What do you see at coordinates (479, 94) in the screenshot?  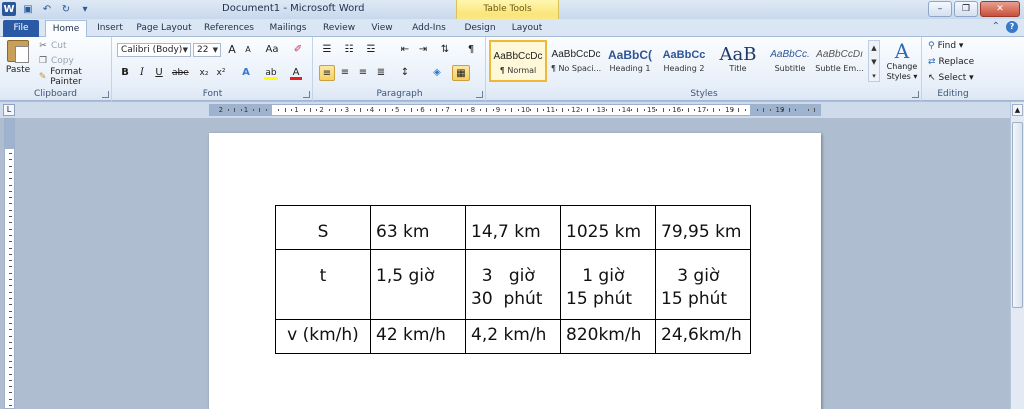 I see `paragraph-launcher-icon` at bounding box center [479, 94].